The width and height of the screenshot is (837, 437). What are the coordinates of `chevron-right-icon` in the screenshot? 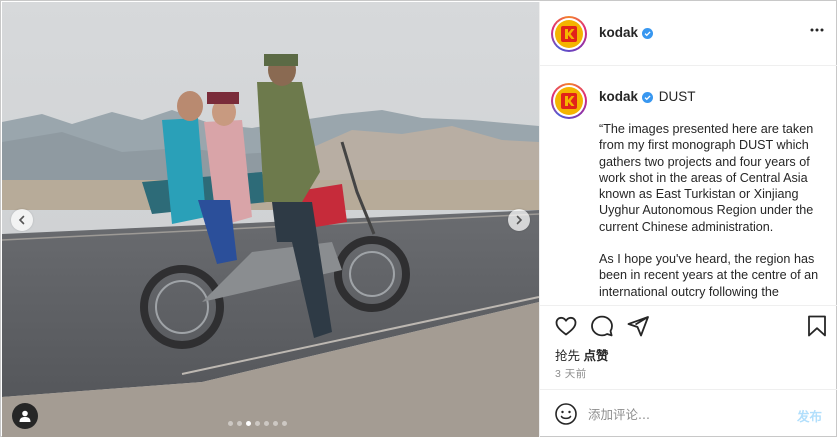 It's located at (519, 220).